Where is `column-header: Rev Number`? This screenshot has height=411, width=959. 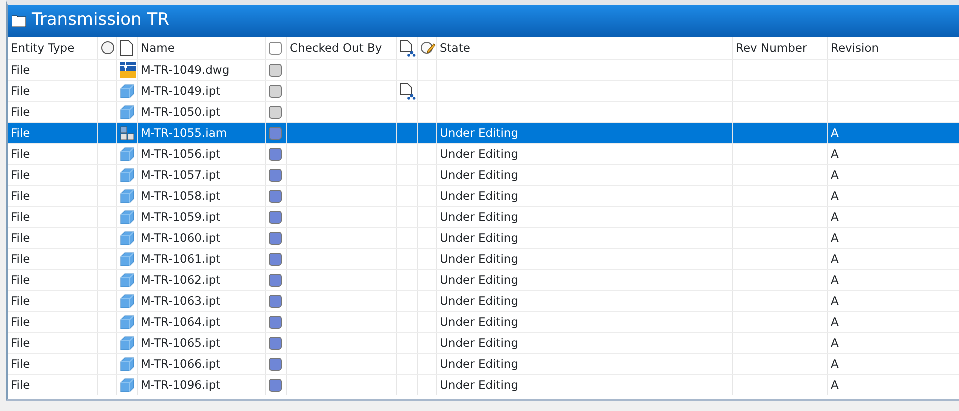
column-header: Rev Number is located at coordinates (772, 48).